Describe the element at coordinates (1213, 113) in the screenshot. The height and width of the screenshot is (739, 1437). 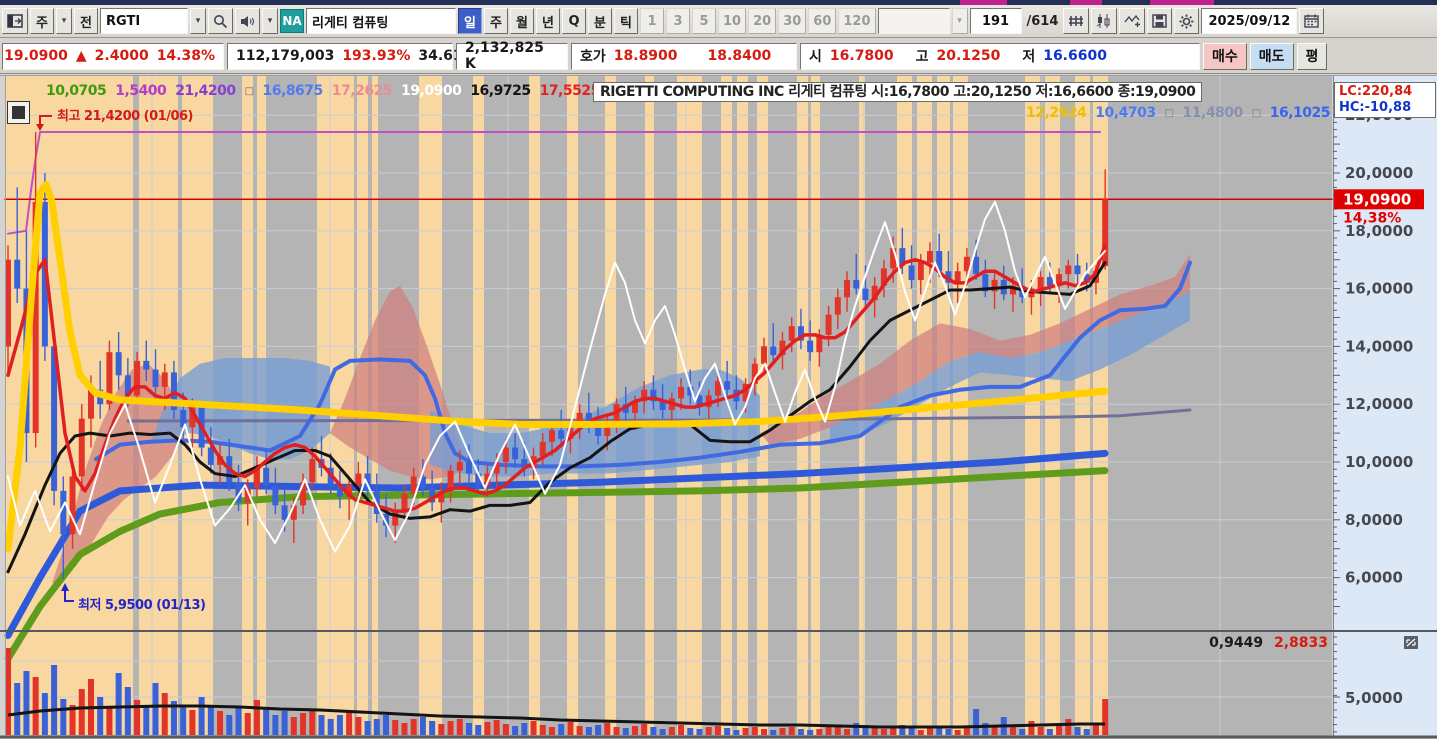
I see `legend-value: 11,4800` at that location.